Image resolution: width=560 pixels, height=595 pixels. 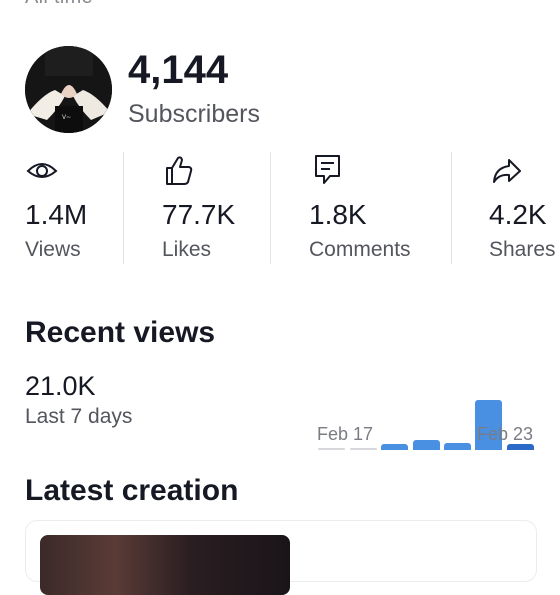 What do you see at coordinates (194, 114) in the screenshot?
I see `subscribers-label: Subscribers` at bounding box center [194, 114].